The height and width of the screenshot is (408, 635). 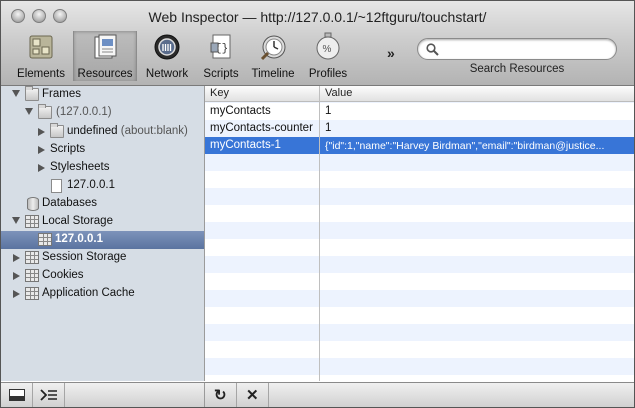 What do you see at coordinates (105, 74) in the screenshot?
I see `tab-resources-label: Resources` at bounding box center [105, 74].